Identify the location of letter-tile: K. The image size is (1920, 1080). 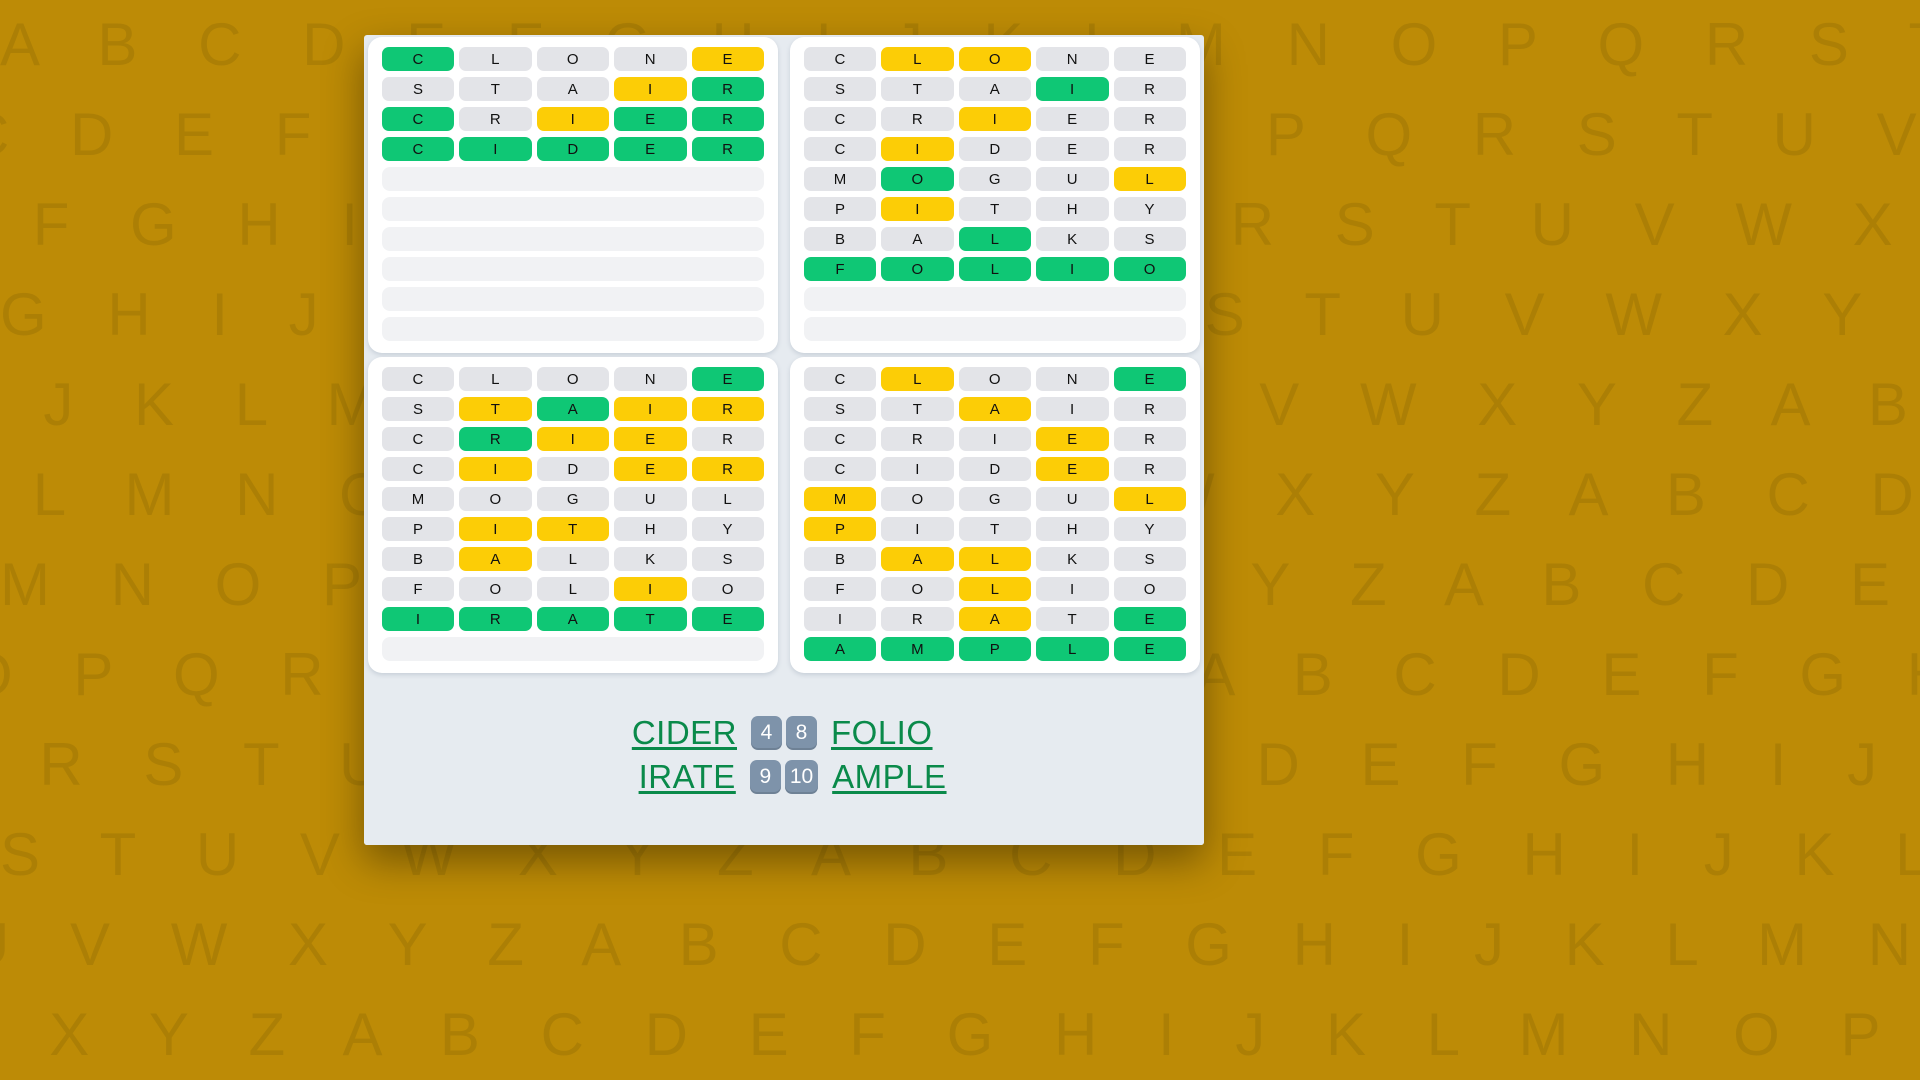
(1072, 239).